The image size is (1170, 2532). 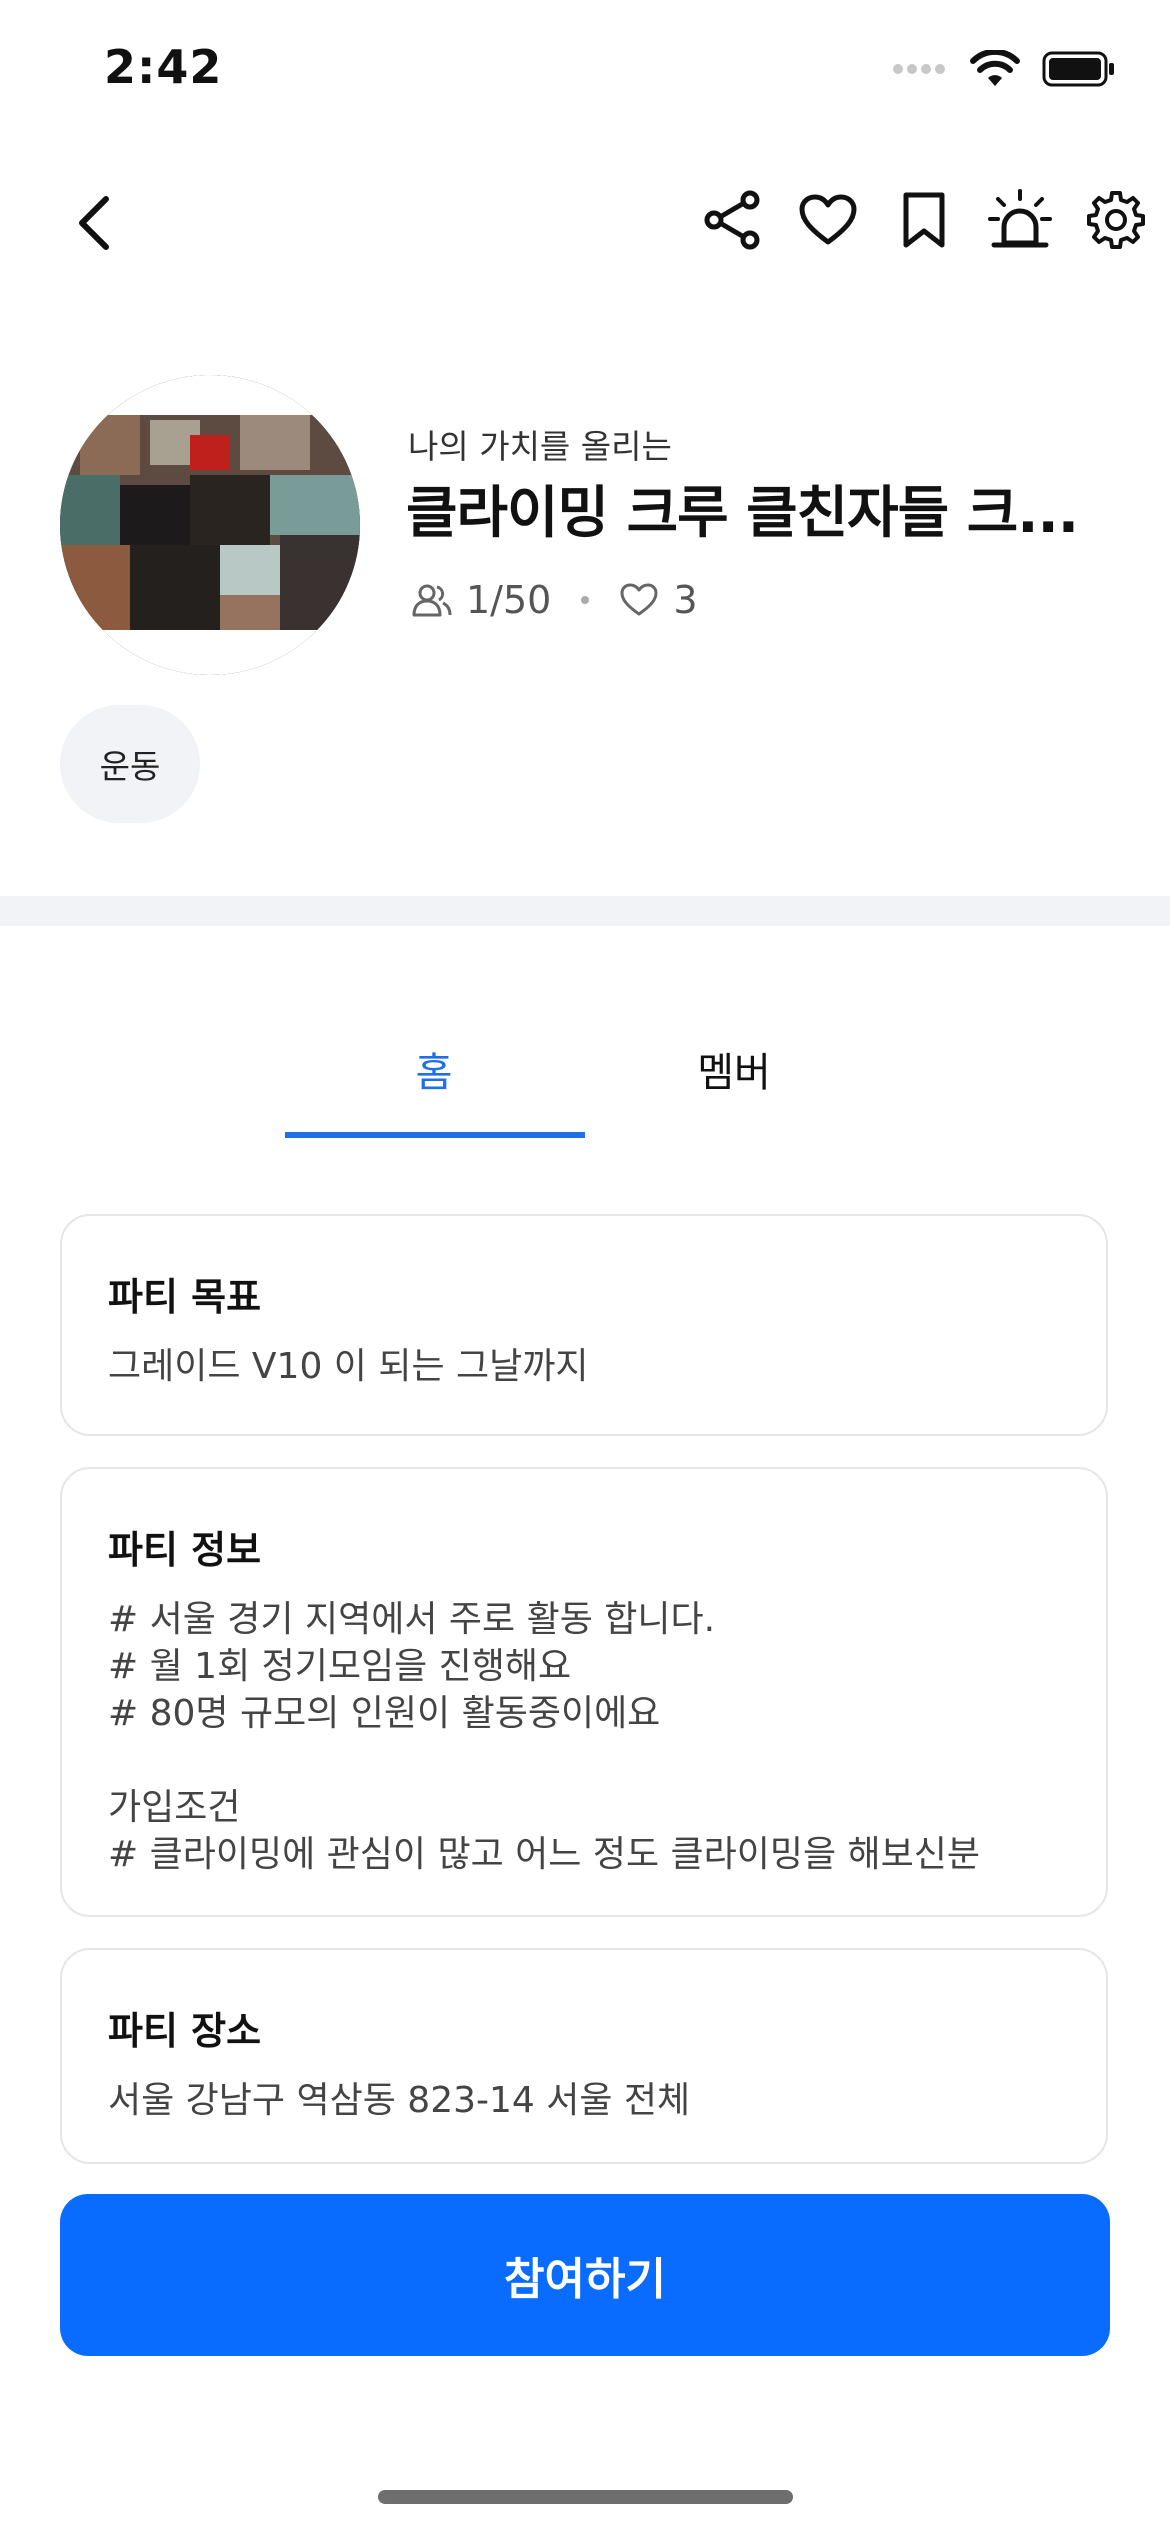 I want to click on signal-icon, so click(x=919, y=69).